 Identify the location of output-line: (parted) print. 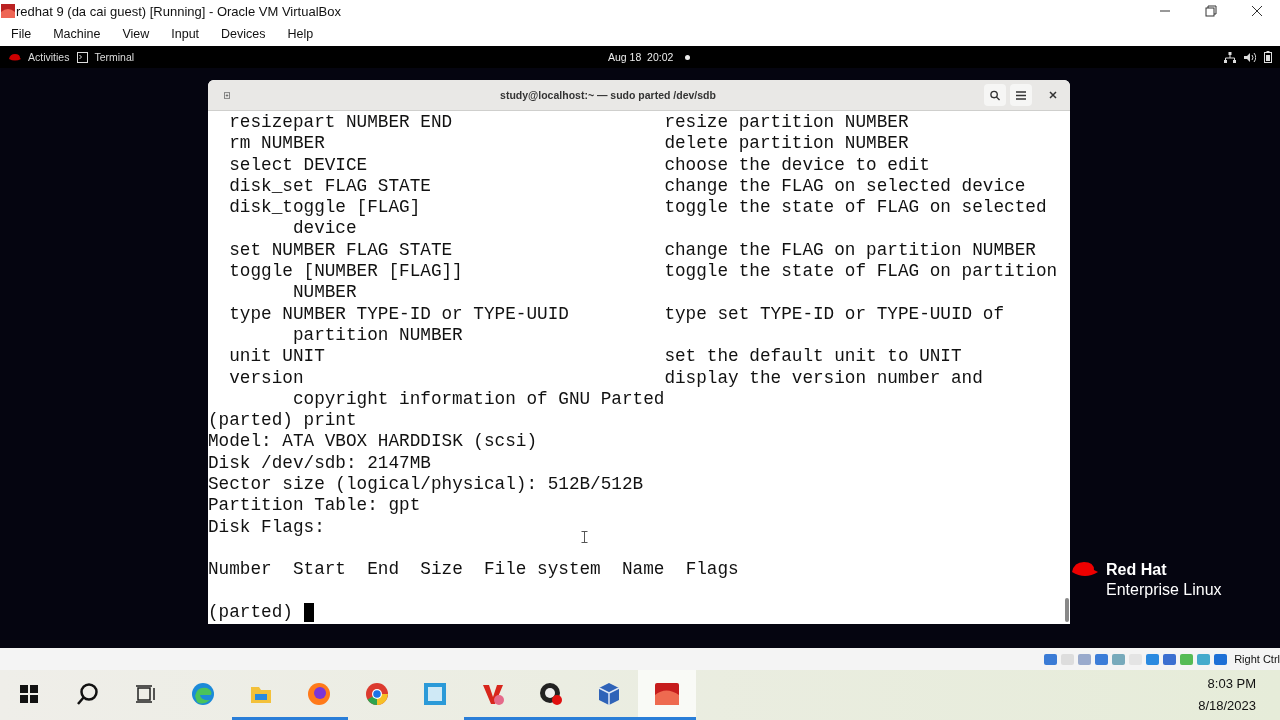
(282, 421).